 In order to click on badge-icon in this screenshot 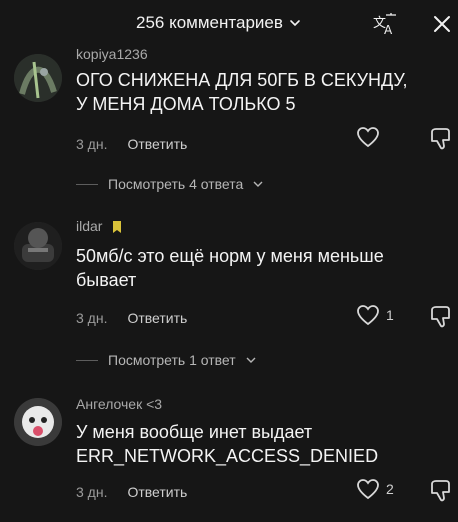, I will do `click(117, 227)`.